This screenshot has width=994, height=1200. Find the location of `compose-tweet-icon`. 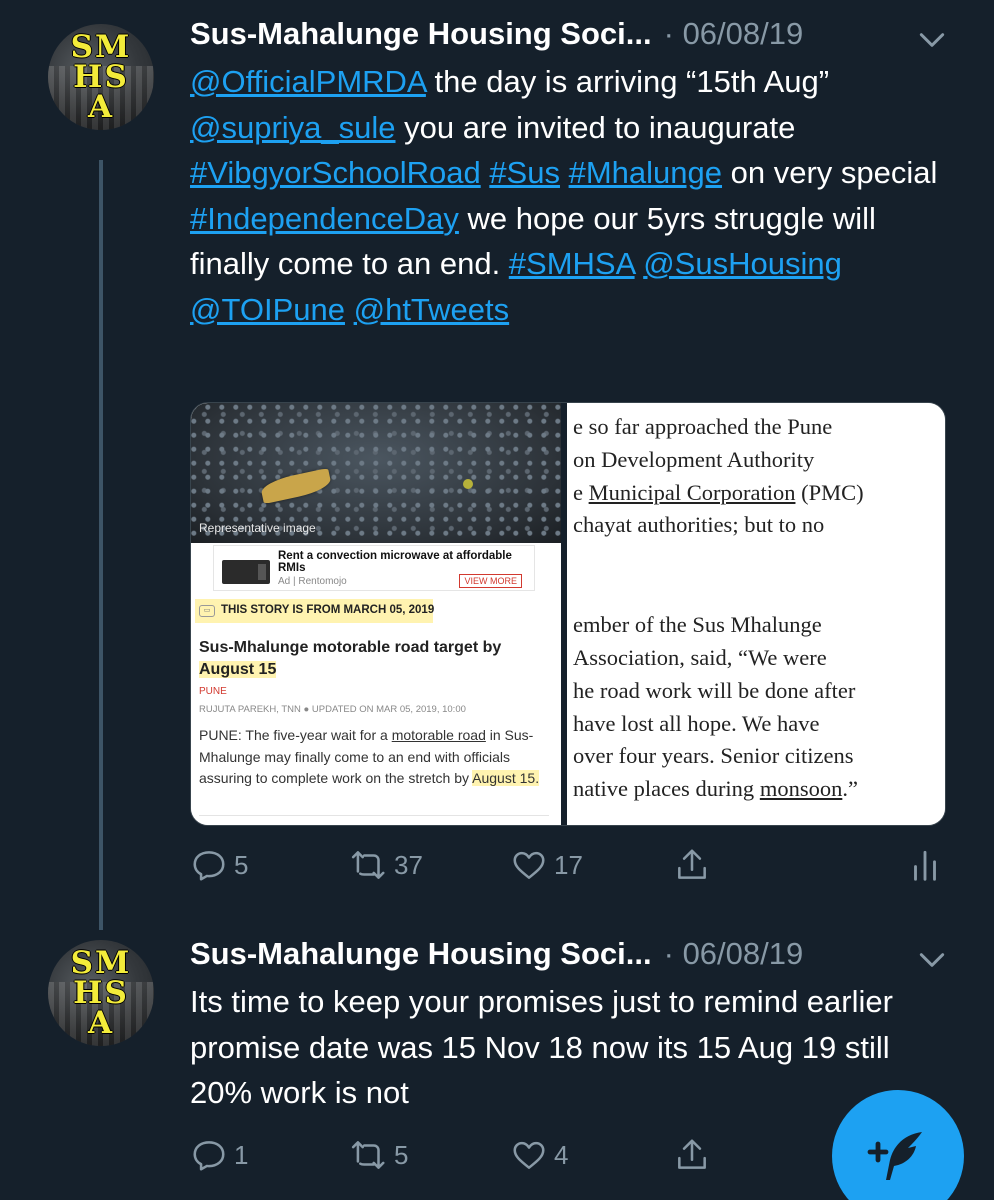

compose-tweet-icon is located at coordinates (894, 1156).